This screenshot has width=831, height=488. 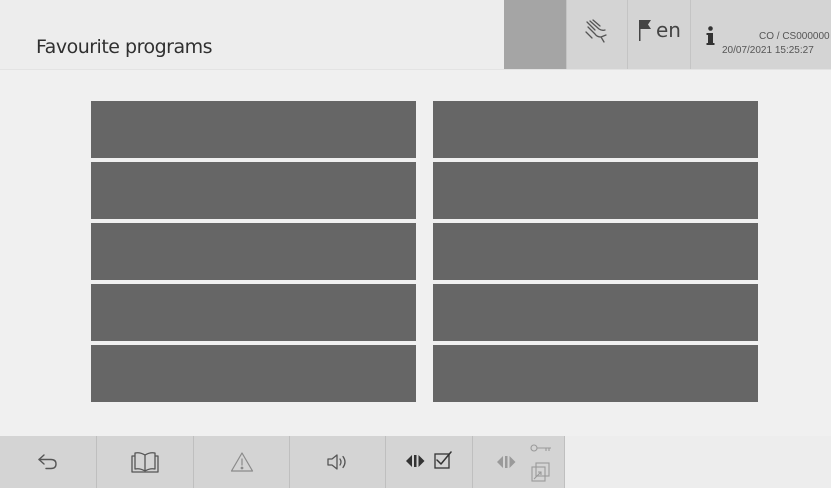 I want to click on info-icon, so click(x=710, y=36).